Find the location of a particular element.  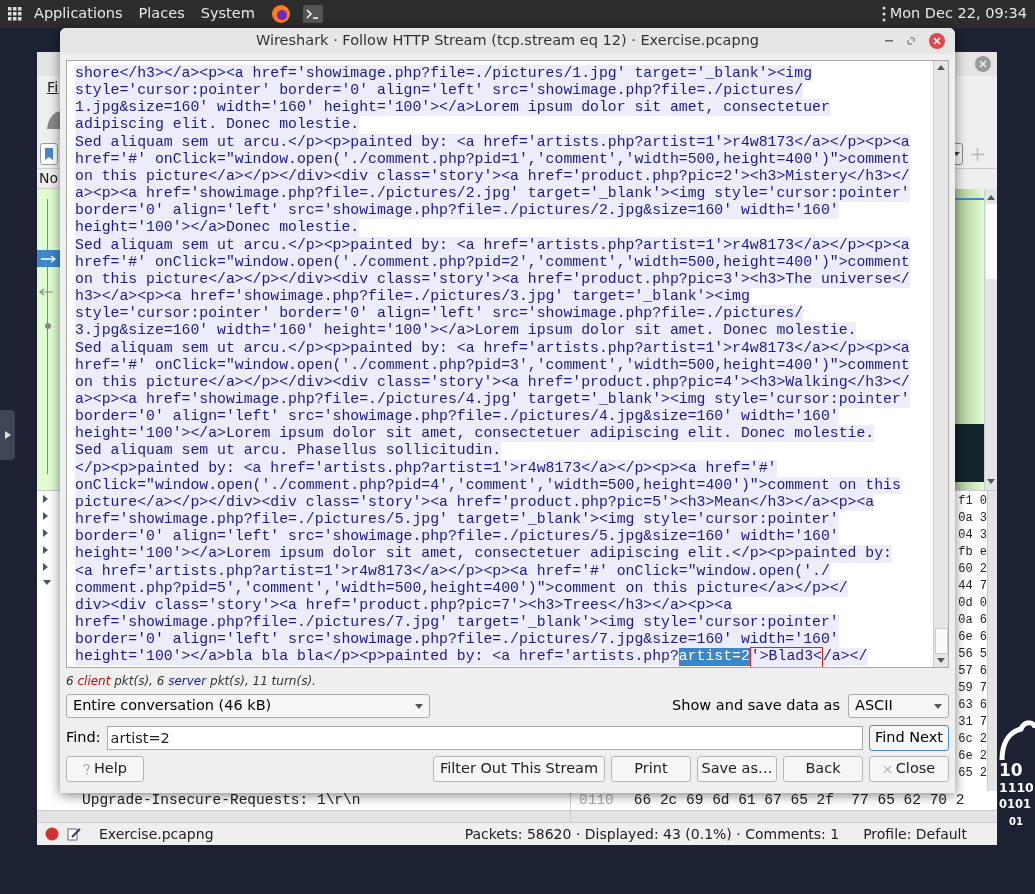

hex-bytes: 0d 0 is located at coordinates (972, 603).